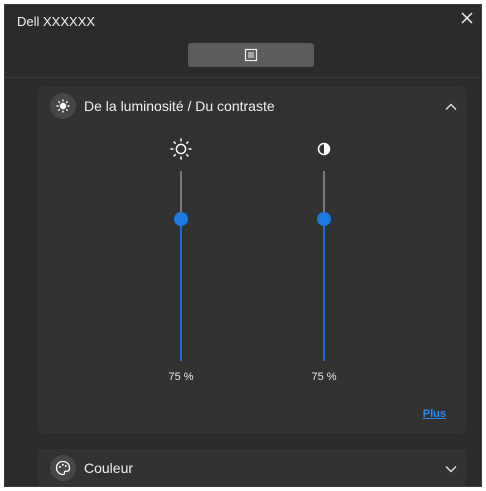  Describe the element at coordinates (434, 414) in the screenshot. I see `more-link: Plus` at that location.